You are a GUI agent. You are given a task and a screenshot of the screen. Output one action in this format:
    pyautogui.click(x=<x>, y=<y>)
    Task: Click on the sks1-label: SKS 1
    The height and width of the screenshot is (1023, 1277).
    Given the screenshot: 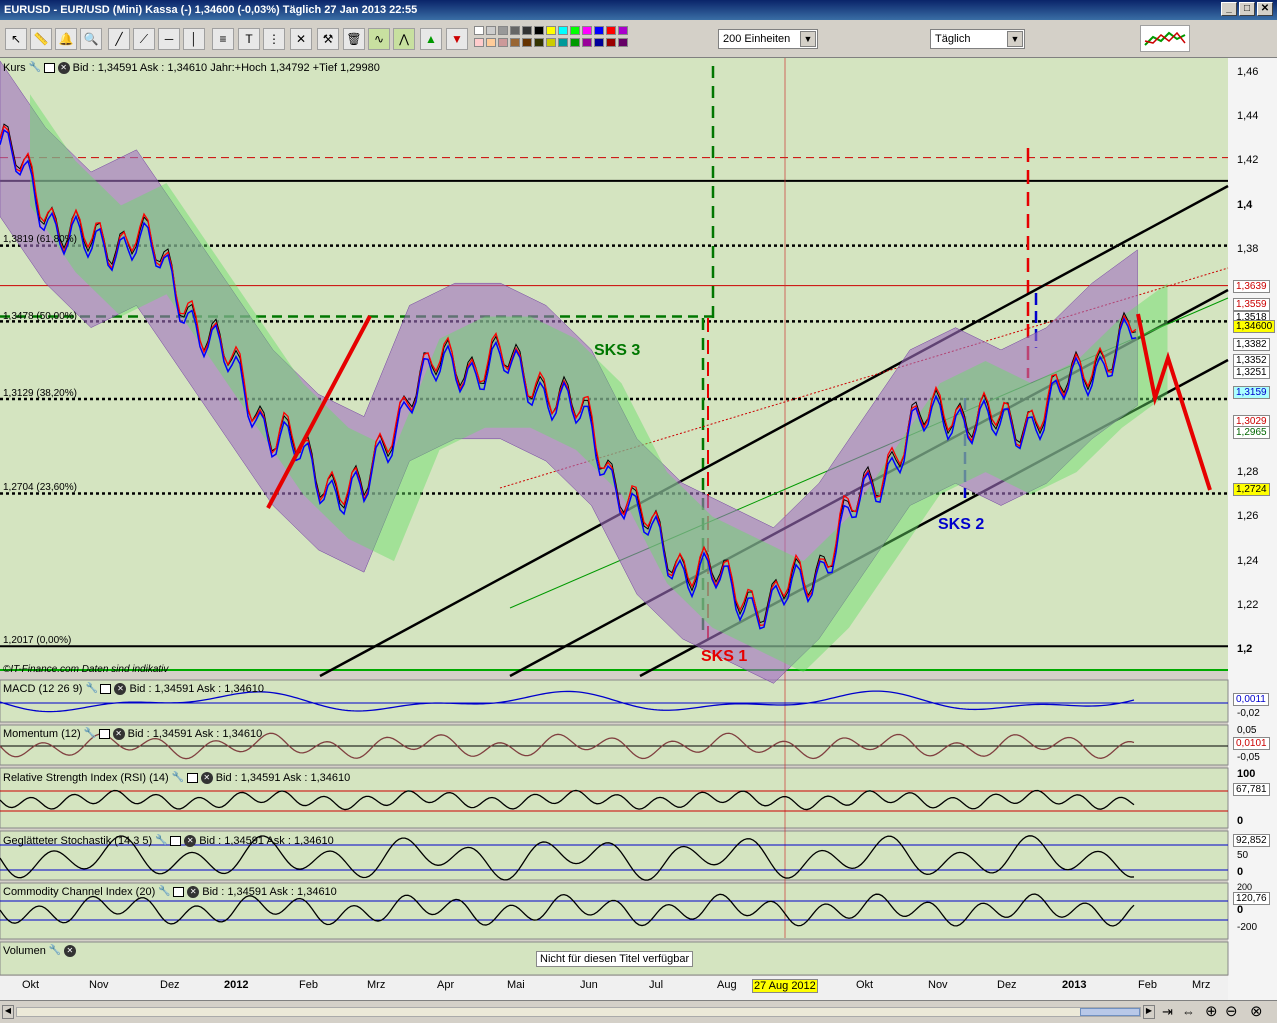 What is the action you would take?
    pyautogui.click(x=724, y=656)
    